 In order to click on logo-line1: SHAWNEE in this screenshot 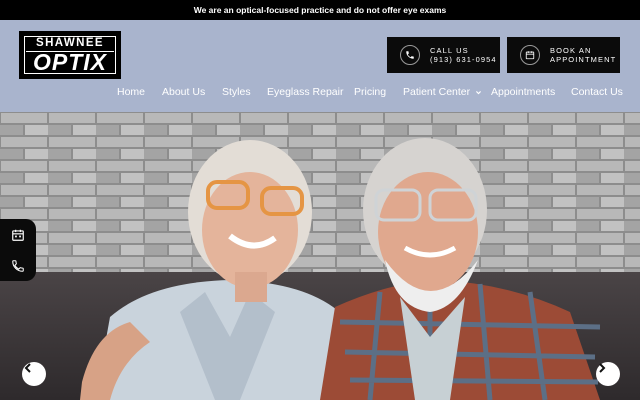, I will do `click(70, 43)`.